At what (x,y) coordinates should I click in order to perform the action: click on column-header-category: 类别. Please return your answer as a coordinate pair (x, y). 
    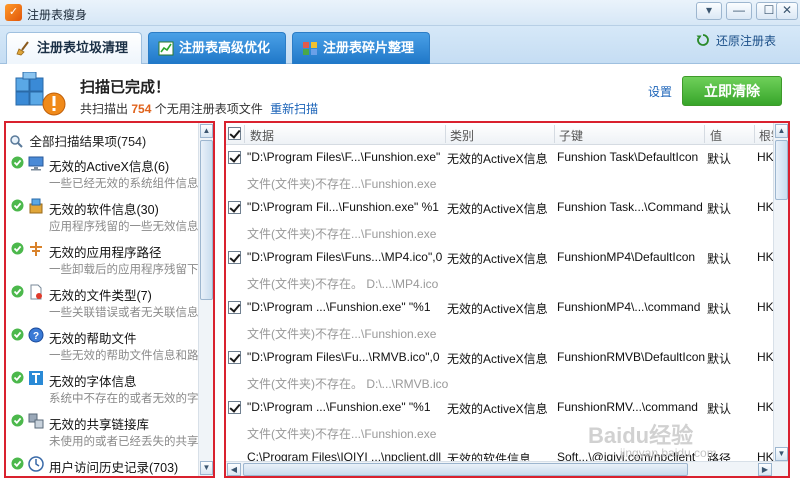
    Looking at the image, I should click on (462, 135).